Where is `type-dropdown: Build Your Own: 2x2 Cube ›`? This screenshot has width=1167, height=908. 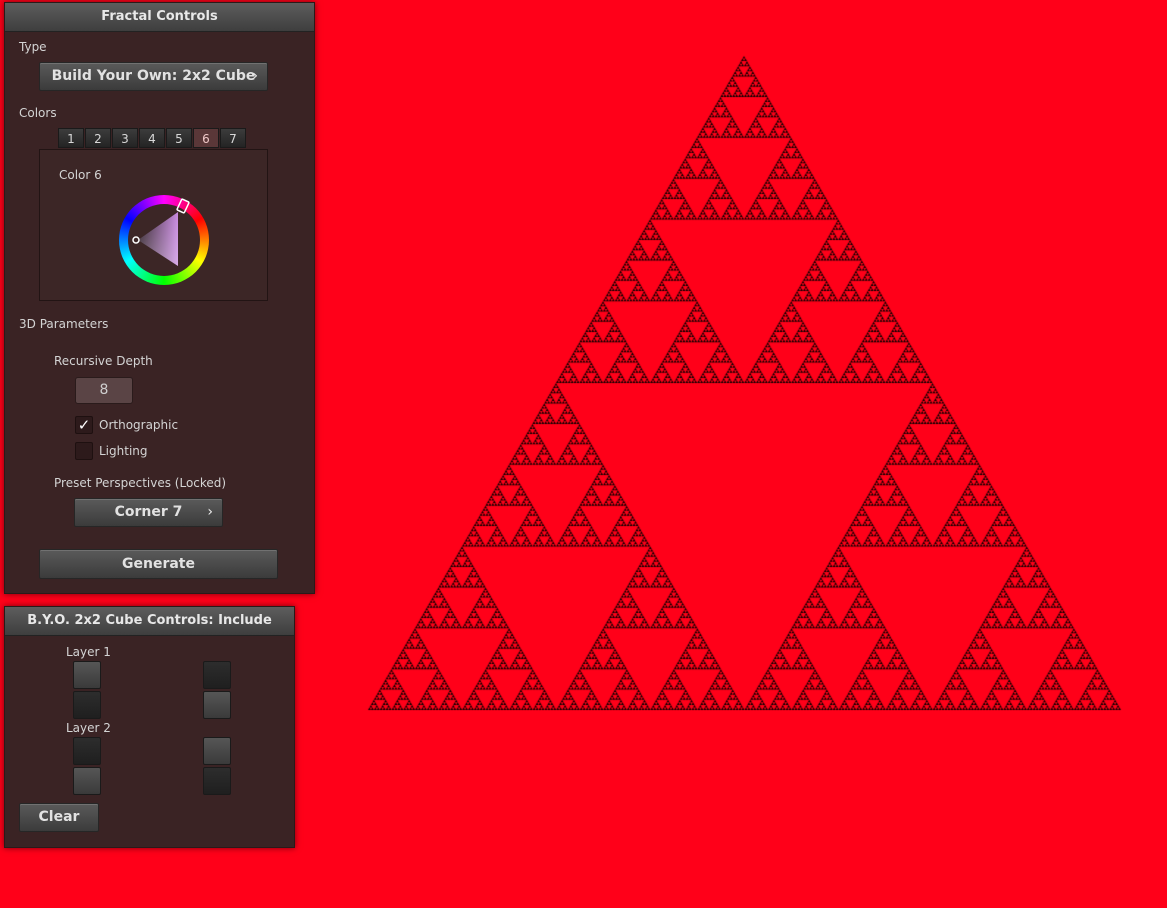
type-dropdown: Build Your Own: 2x2 Cube › is located at coordinates (153, 76).